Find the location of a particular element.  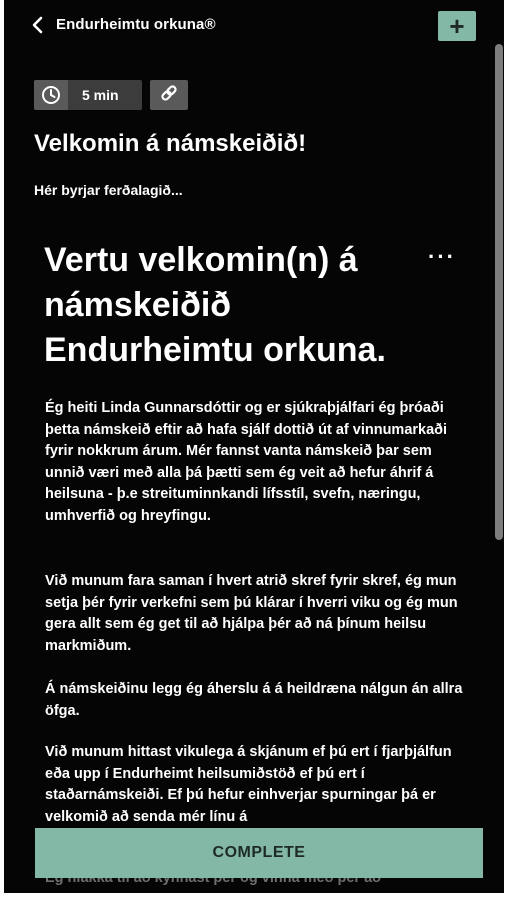

link-icon is located at coordinates (169, 95).